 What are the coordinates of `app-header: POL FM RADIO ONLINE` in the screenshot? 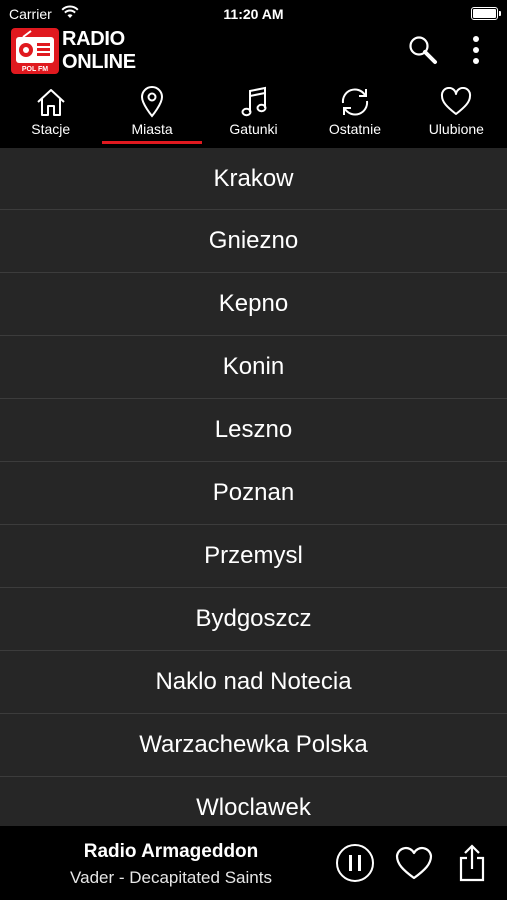 It's located at (253, 53).